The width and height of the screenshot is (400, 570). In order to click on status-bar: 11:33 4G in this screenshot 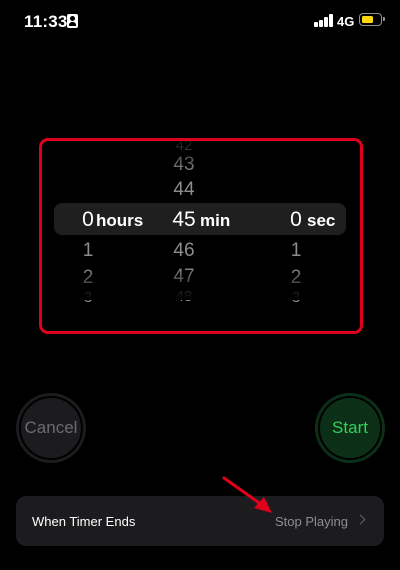, I will do `click(200, 22)`.